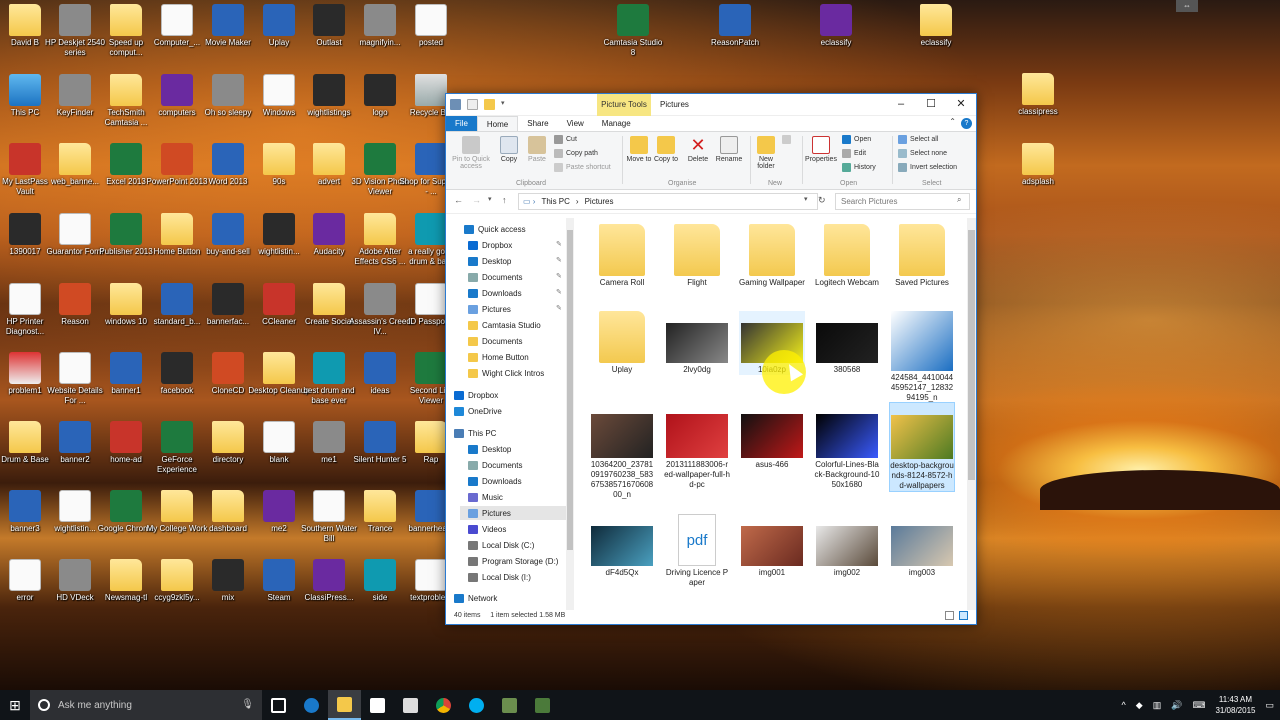 The height and width of the screenshot is (720, 1280). I want to click on nav-item: Program Storage (D:), so click(513, 561).